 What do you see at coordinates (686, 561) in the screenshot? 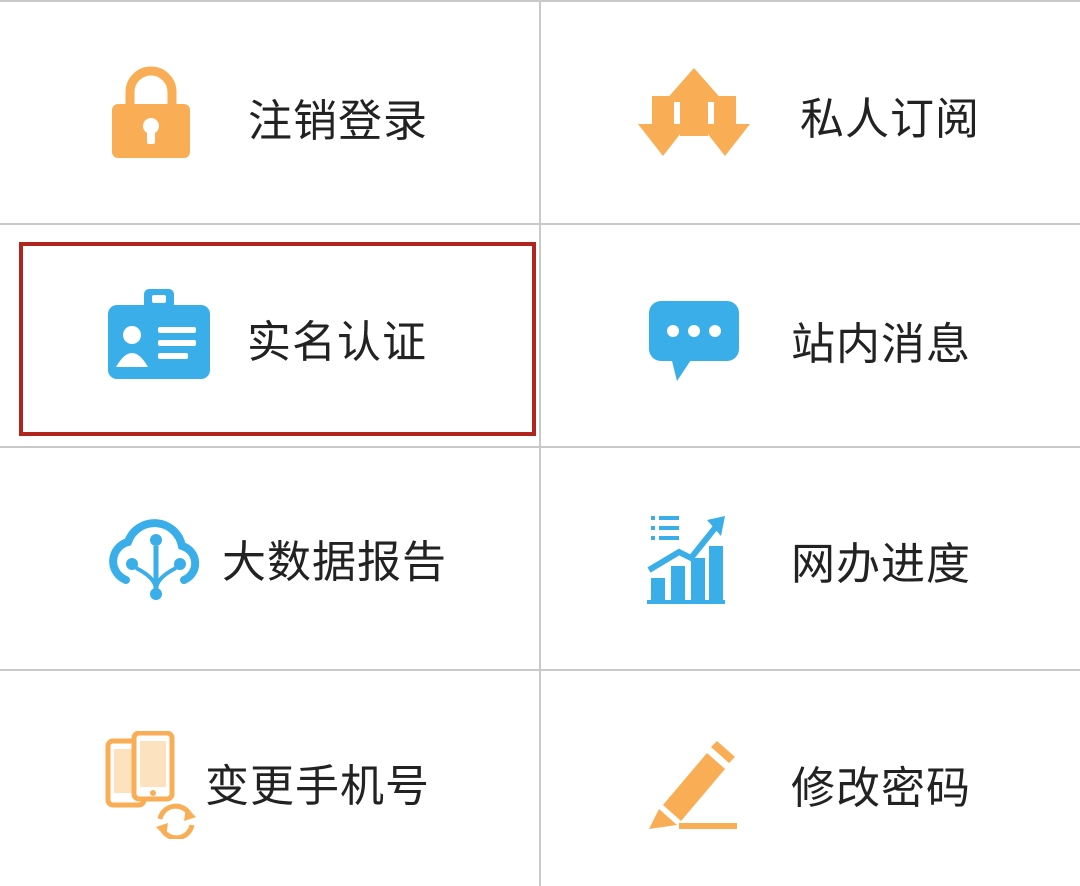
I see `progress-chart-icon` at bounding box center [686, 561].